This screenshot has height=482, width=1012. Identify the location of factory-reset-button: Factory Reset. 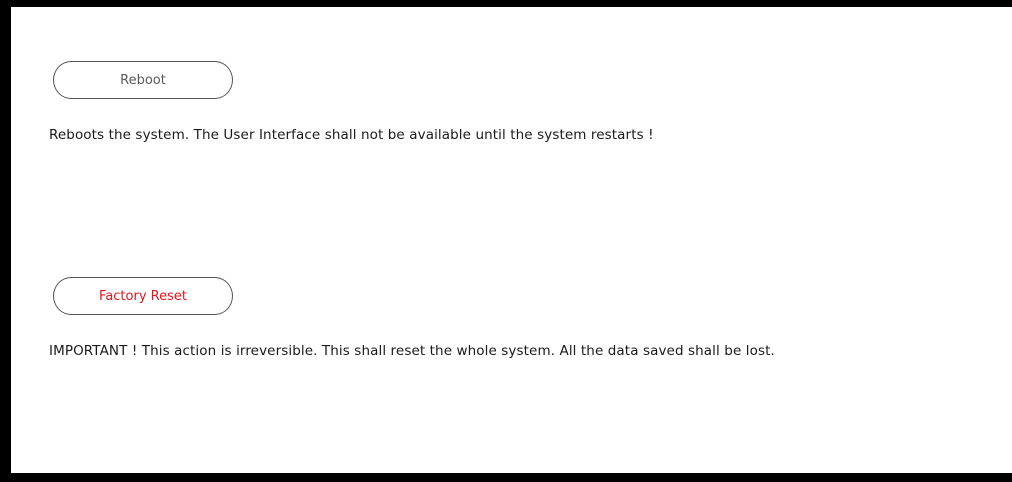
(143, 296).